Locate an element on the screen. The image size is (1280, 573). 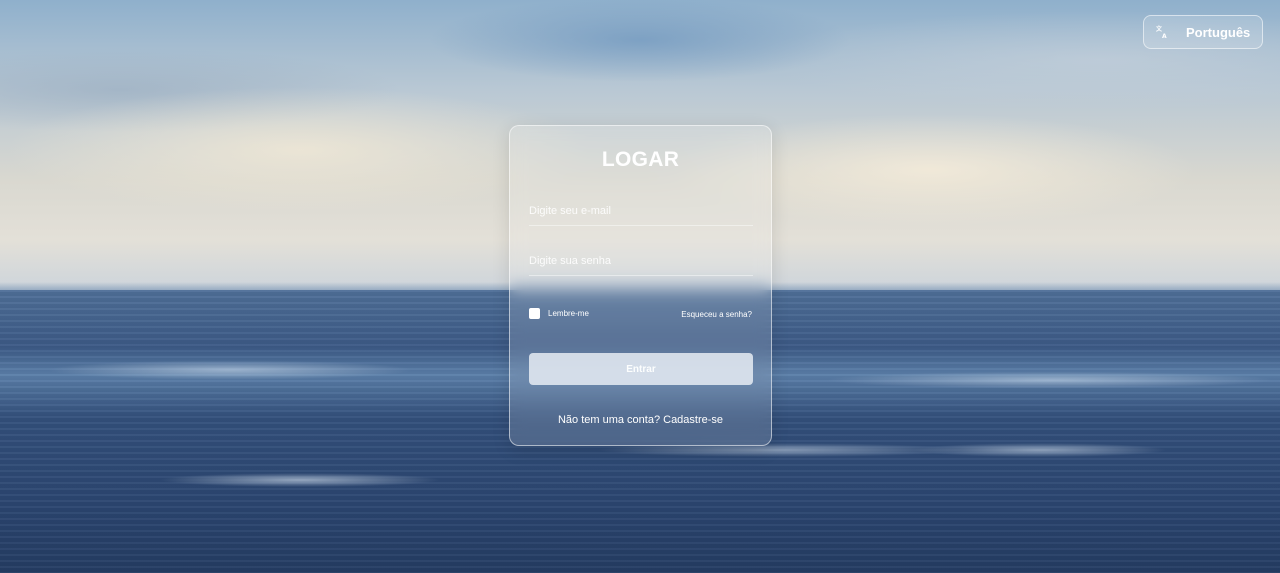
remember-me-control: Lembre-me is located at coordinates (559, 313).